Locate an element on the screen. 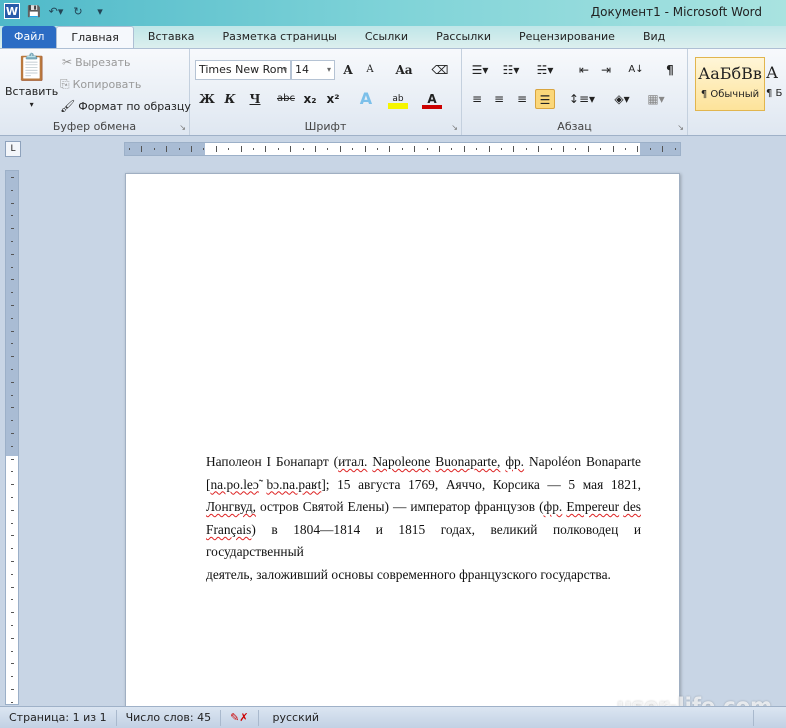  tab-file: Файл is located at coordinates (29, 37).